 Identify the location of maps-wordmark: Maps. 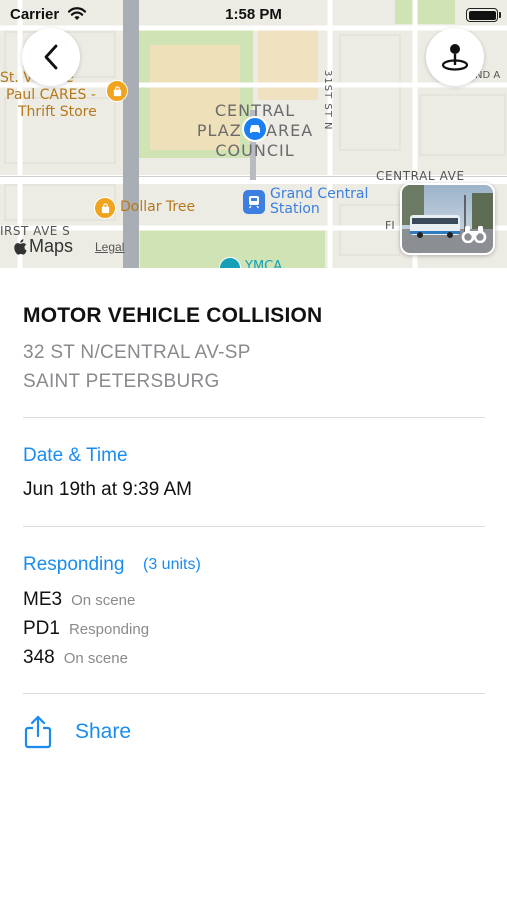
(51, 246).